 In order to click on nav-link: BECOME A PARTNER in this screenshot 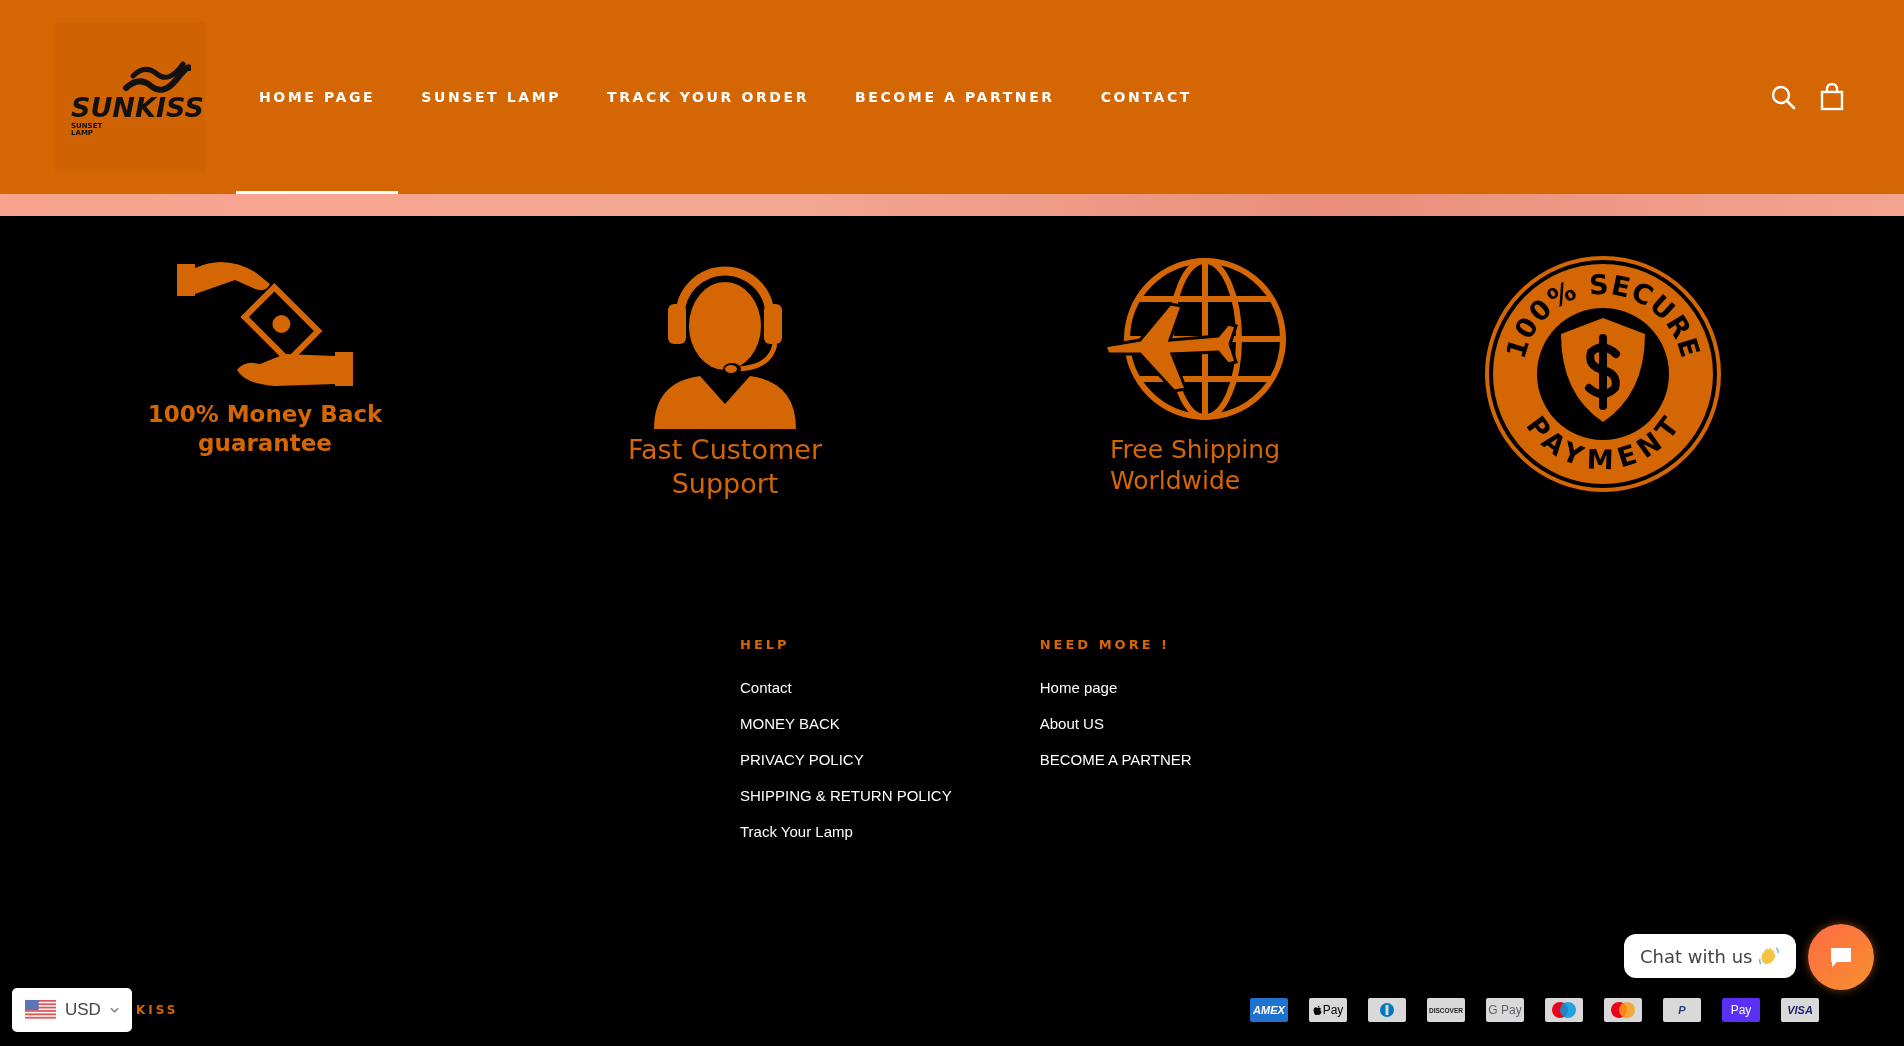, I will do `click(955, 97)`.